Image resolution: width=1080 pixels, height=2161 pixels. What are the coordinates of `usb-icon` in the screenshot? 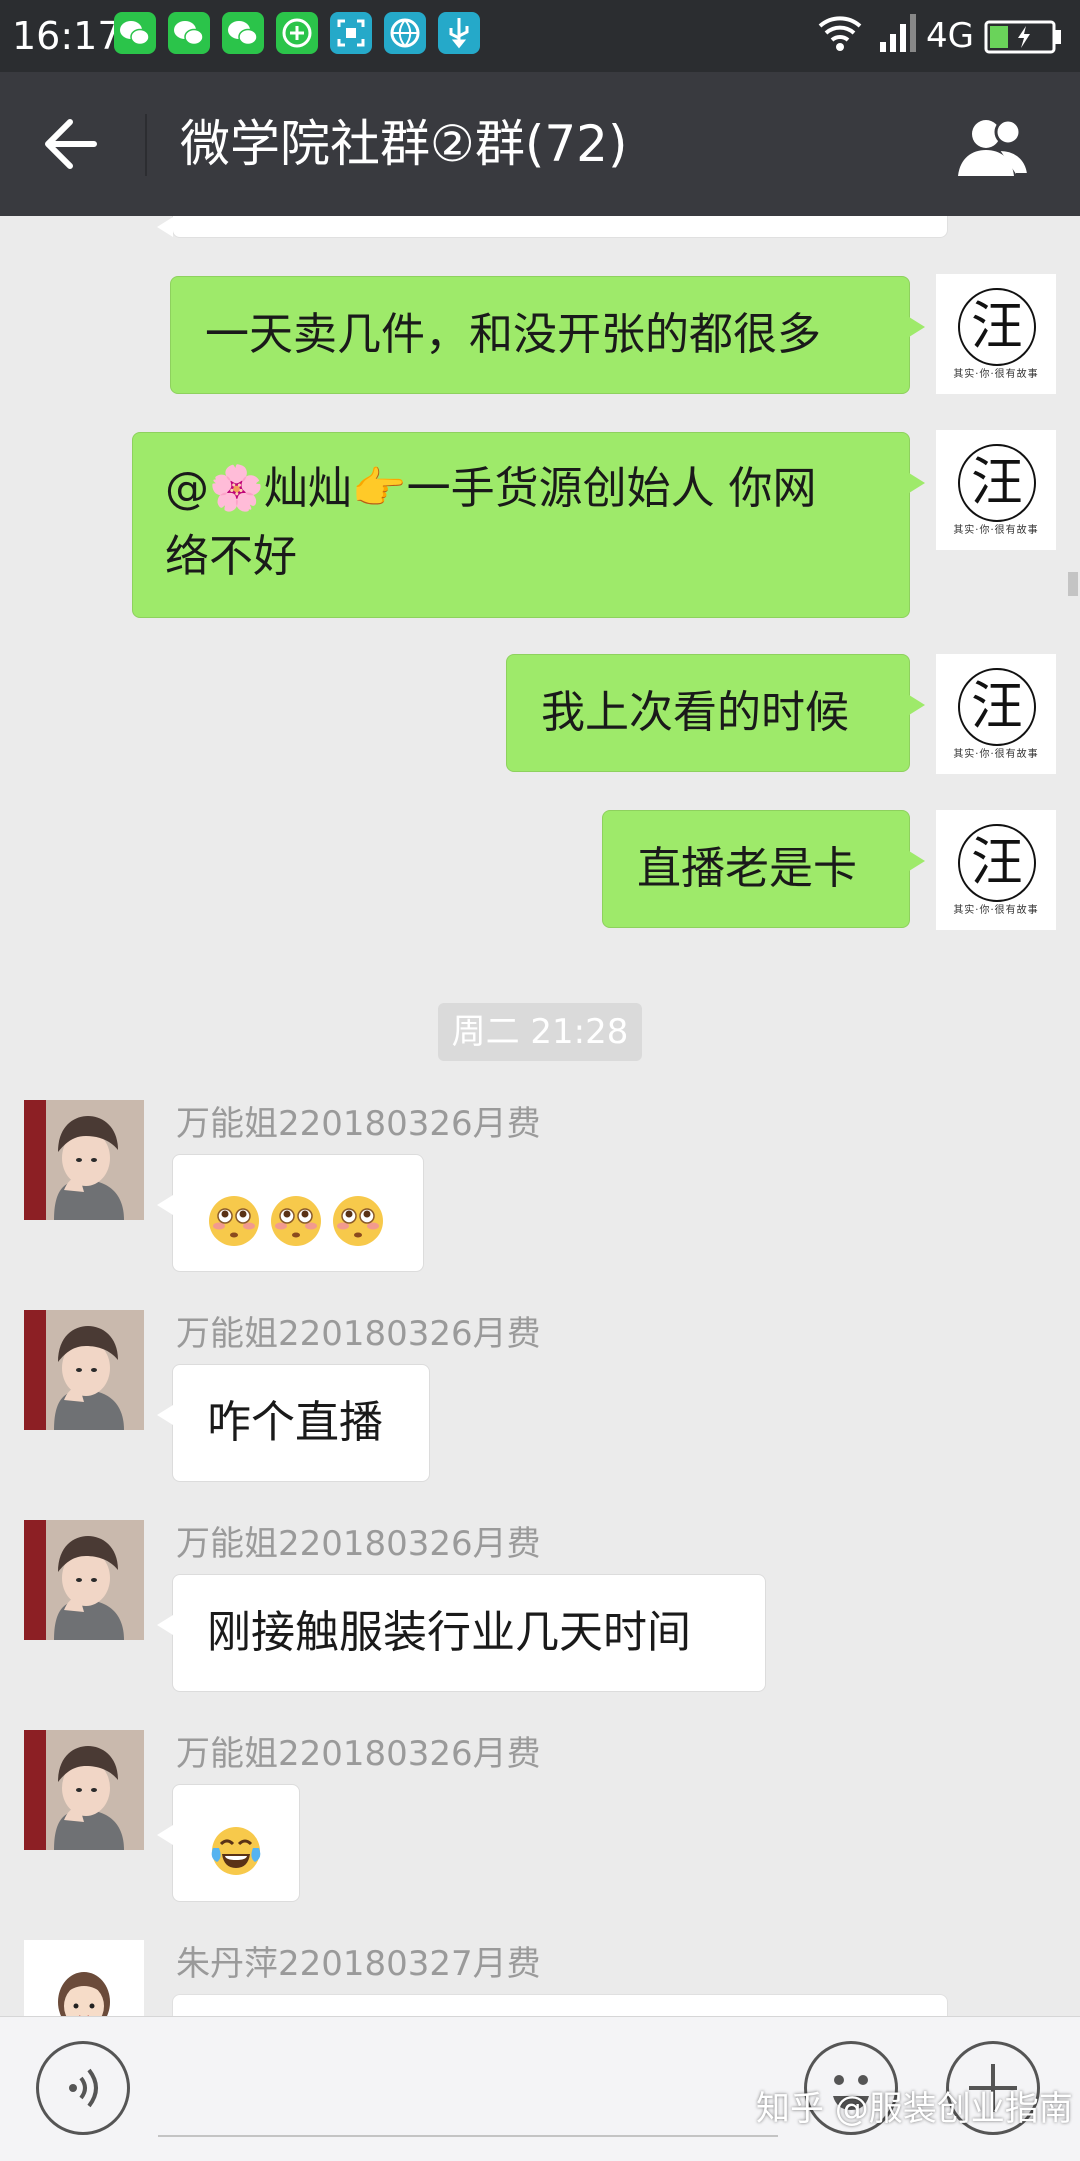 It's located at (459, 33).